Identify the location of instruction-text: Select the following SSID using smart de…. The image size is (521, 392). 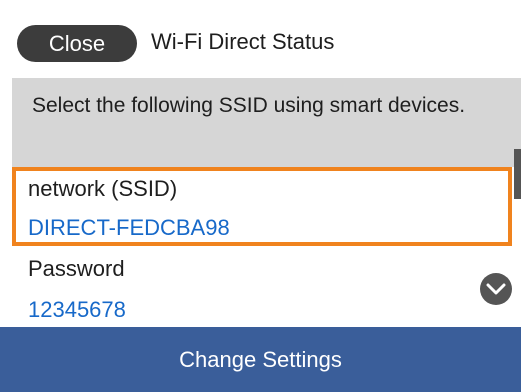
(249, 105).